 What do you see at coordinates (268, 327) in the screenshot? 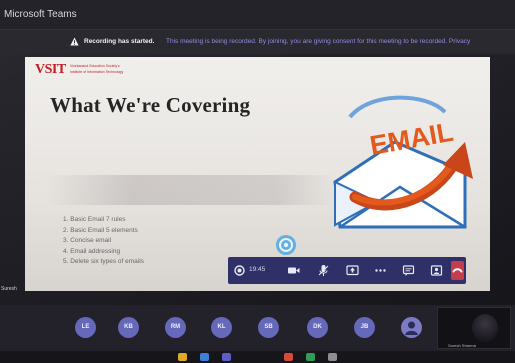
I see `participant-avatar: SB` at bounding box center [268, 327].